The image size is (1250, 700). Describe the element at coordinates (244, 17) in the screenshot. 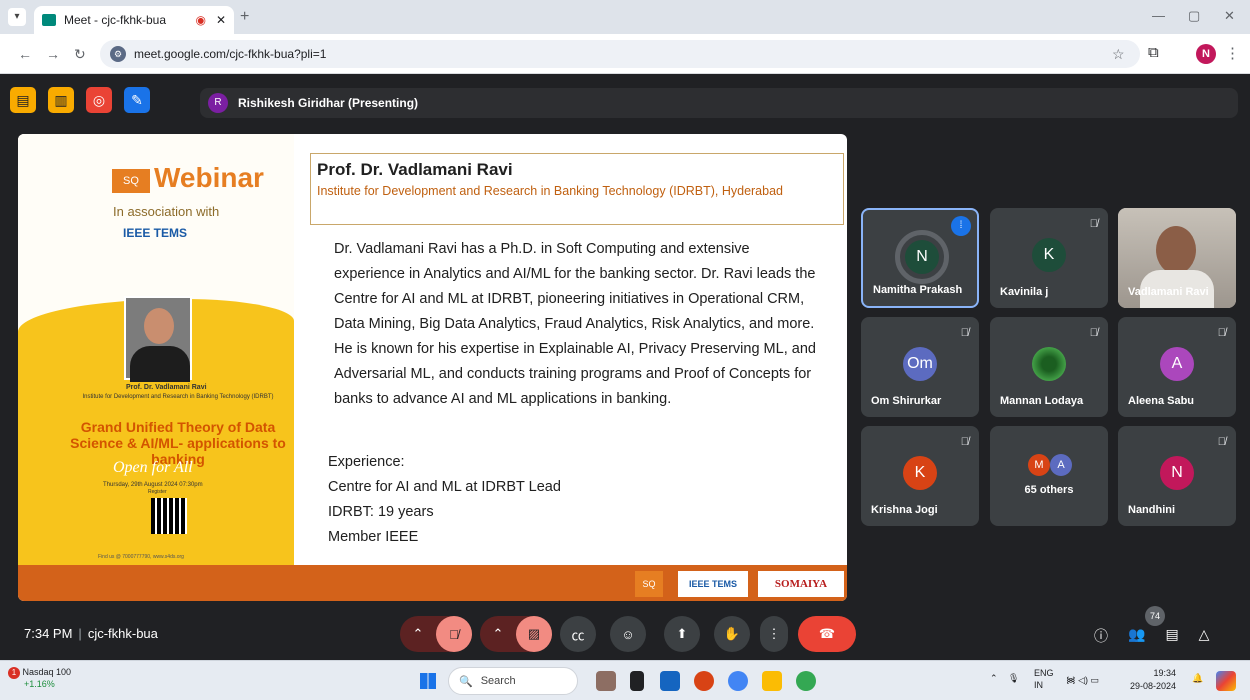

I see `new-tab-icon: +` at that location.